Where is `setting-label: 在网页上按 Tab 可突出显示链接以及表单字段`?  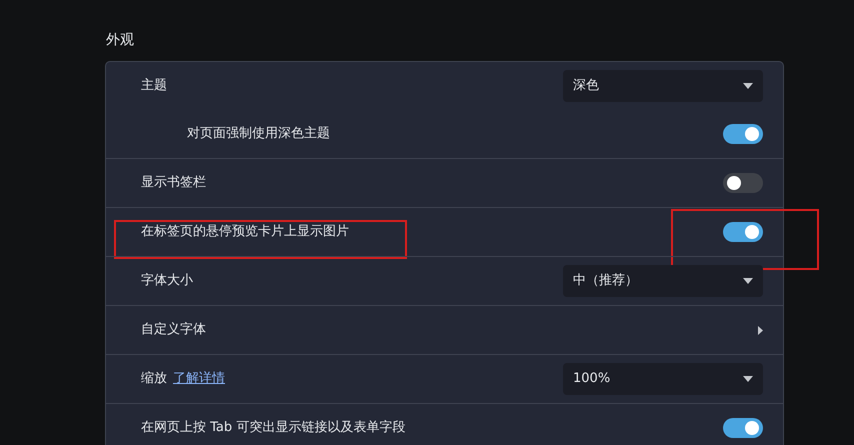 setting-label: 在网页上按 Tab 可突出显示链接以及表单字段 is located at coordinates (273, 428).